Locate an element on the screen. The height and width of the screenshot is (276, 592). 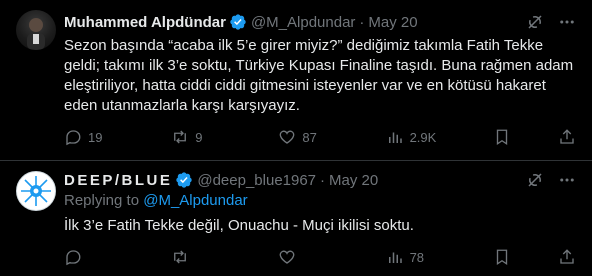
replying-to: Replying to @M_Alpdundar is located at coordinates (156, 200).